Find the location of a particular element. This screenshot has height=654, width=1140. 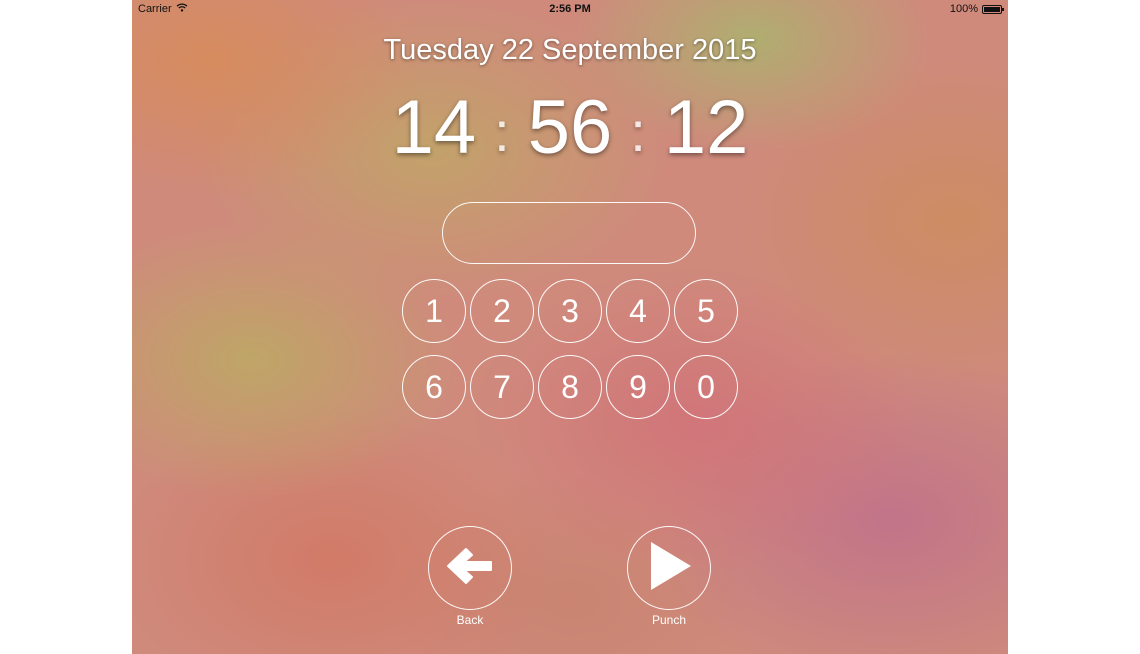

key-4: 4 is located at coordinates (638, 311).